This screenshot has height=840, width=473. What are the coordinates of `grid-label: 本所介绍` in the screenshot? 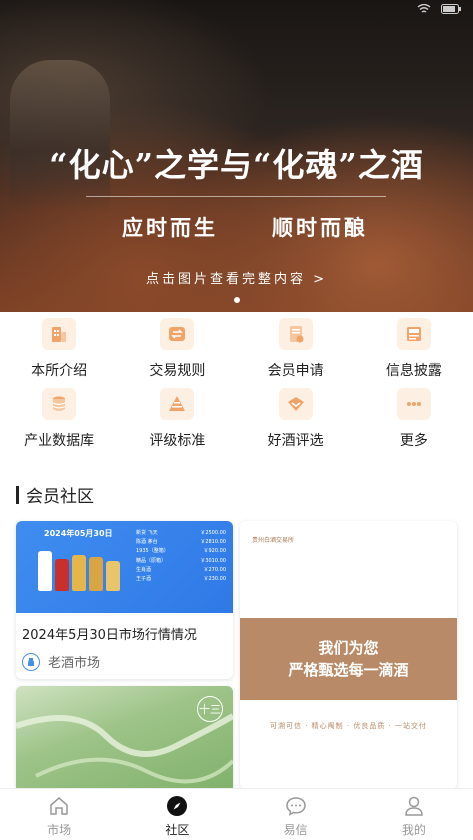 It's located at (59, 371).